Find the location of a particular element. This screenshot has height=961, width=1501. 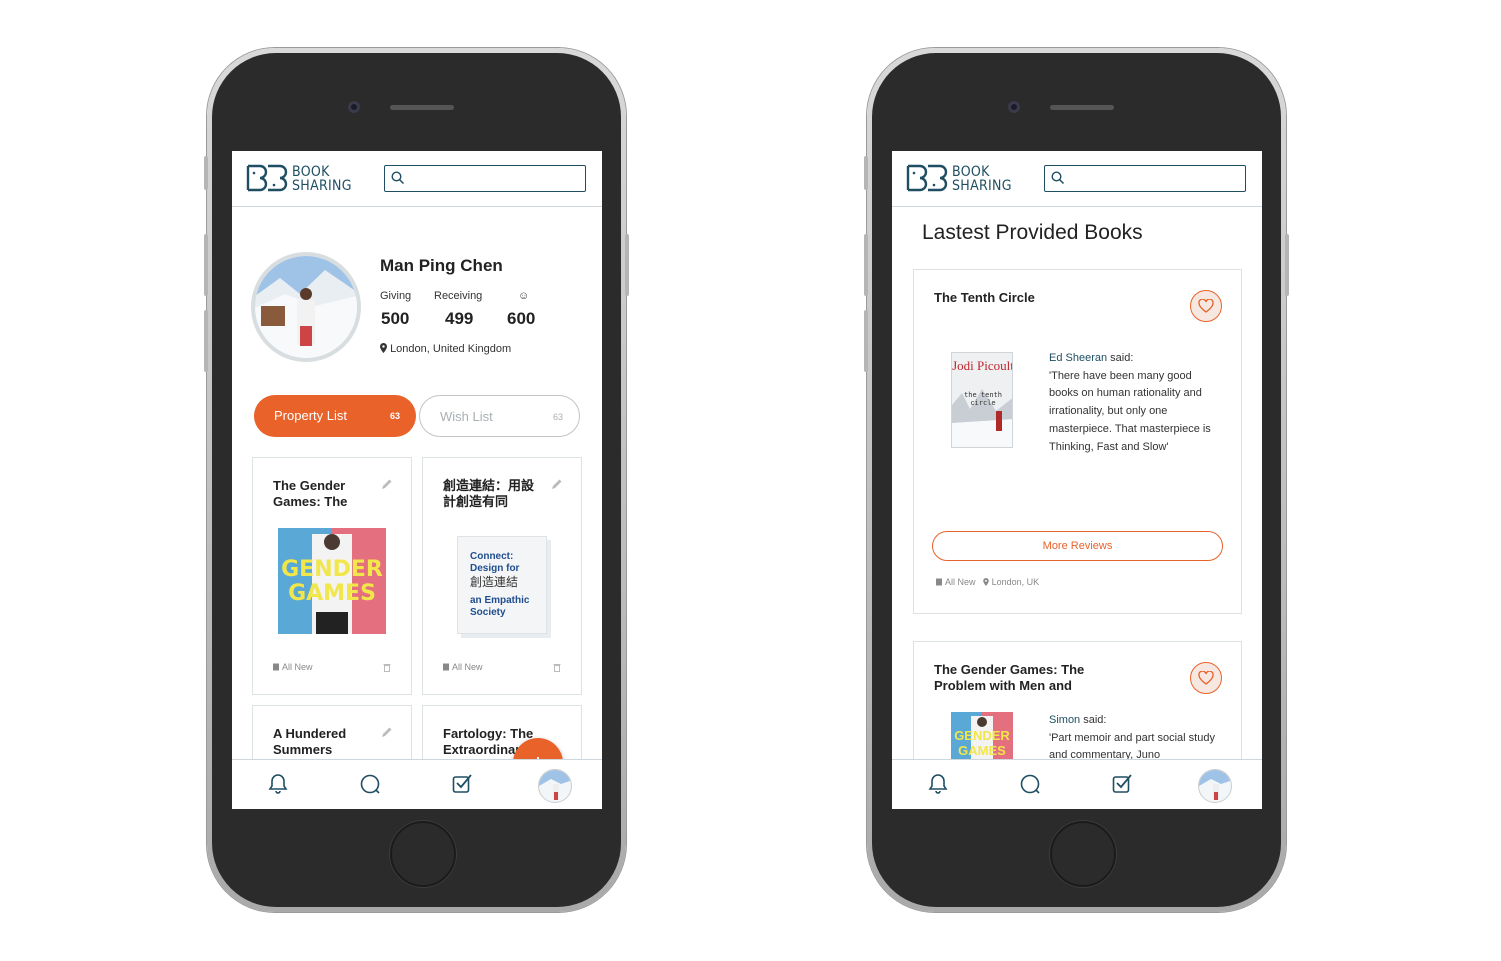

cover-line: an Empathic is located at coordinates (500, 600).